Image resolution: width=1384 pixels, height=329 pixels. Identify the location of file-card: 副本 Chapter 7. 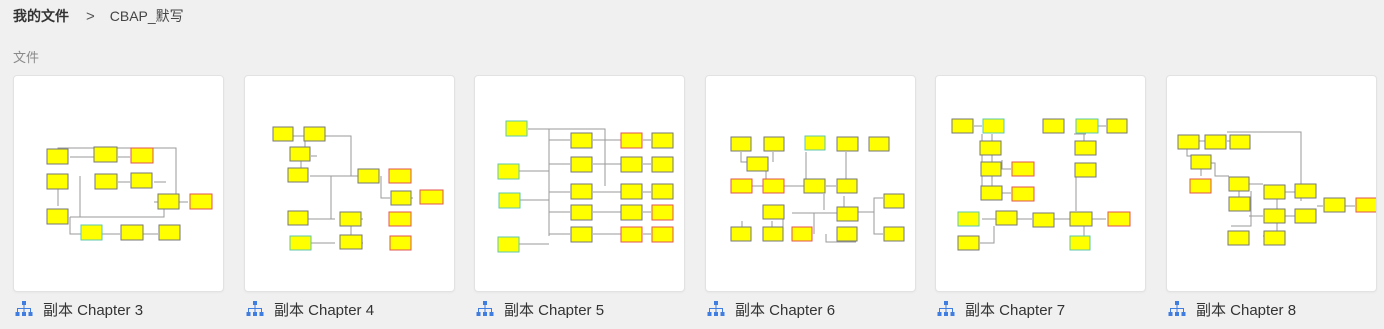
(1040, 202).